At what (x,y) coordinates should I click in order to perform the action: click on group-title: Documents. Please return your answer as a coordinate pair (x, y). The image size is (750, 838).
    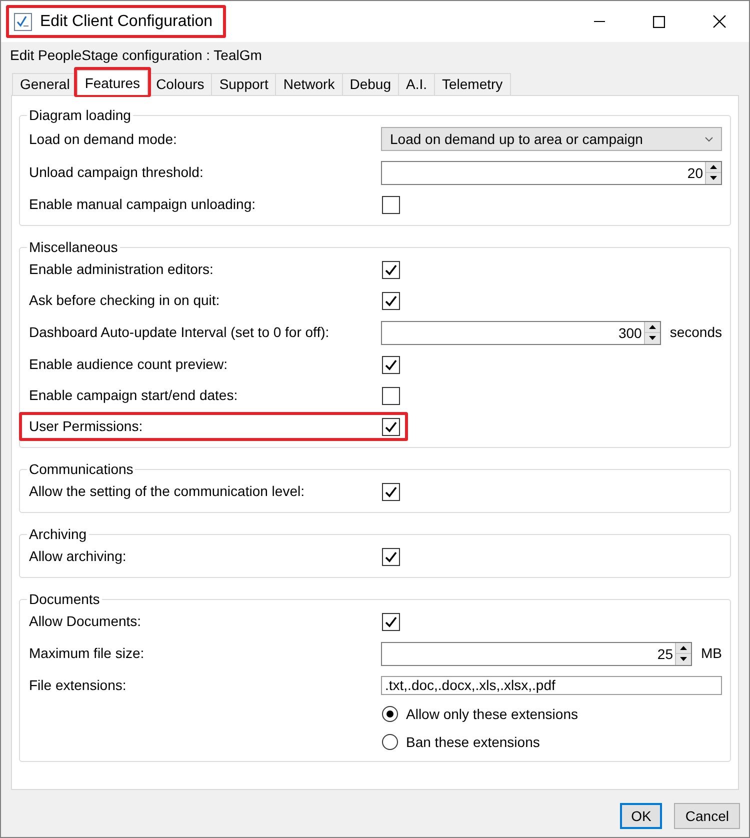
    Looking at the image, I should click on (64, 599).